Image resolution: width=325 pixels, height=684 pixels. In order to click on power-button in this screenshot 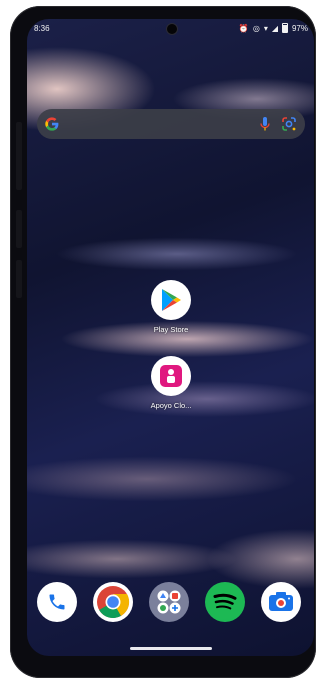, I will do `click(19, 279)`.